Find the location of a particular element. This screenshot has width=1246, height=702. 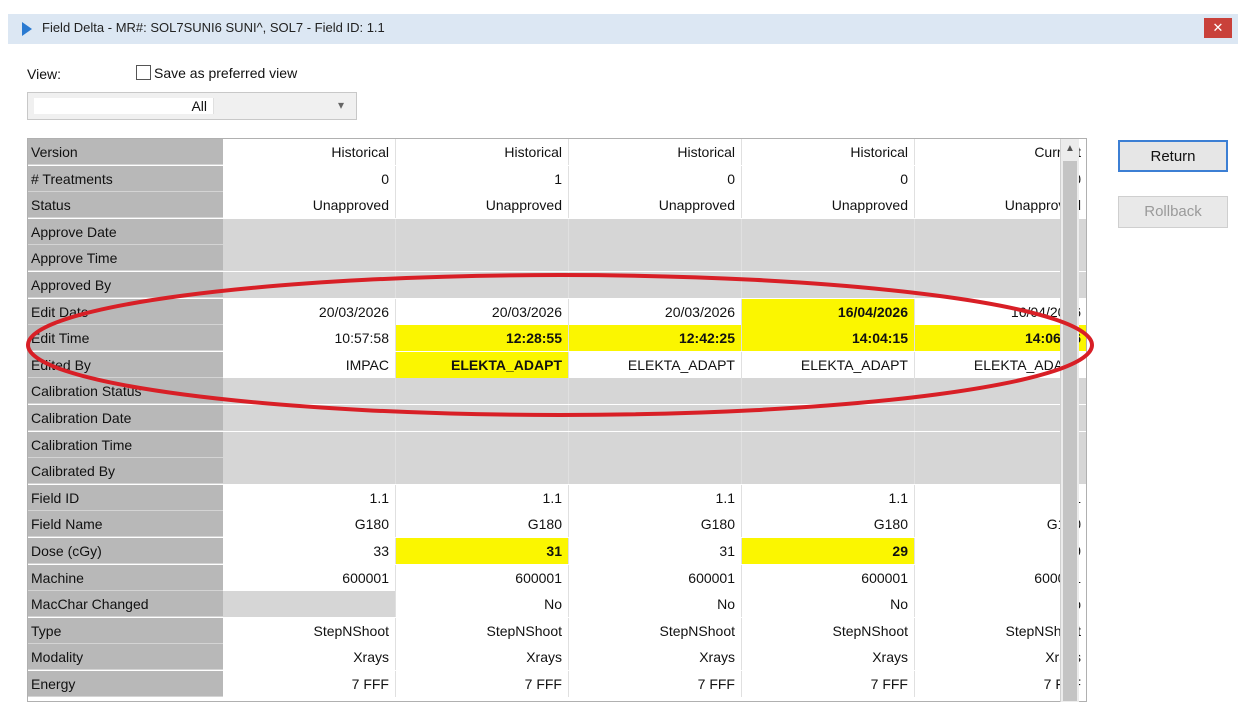

row-header: Field Name is located at coordinates (125, 524).